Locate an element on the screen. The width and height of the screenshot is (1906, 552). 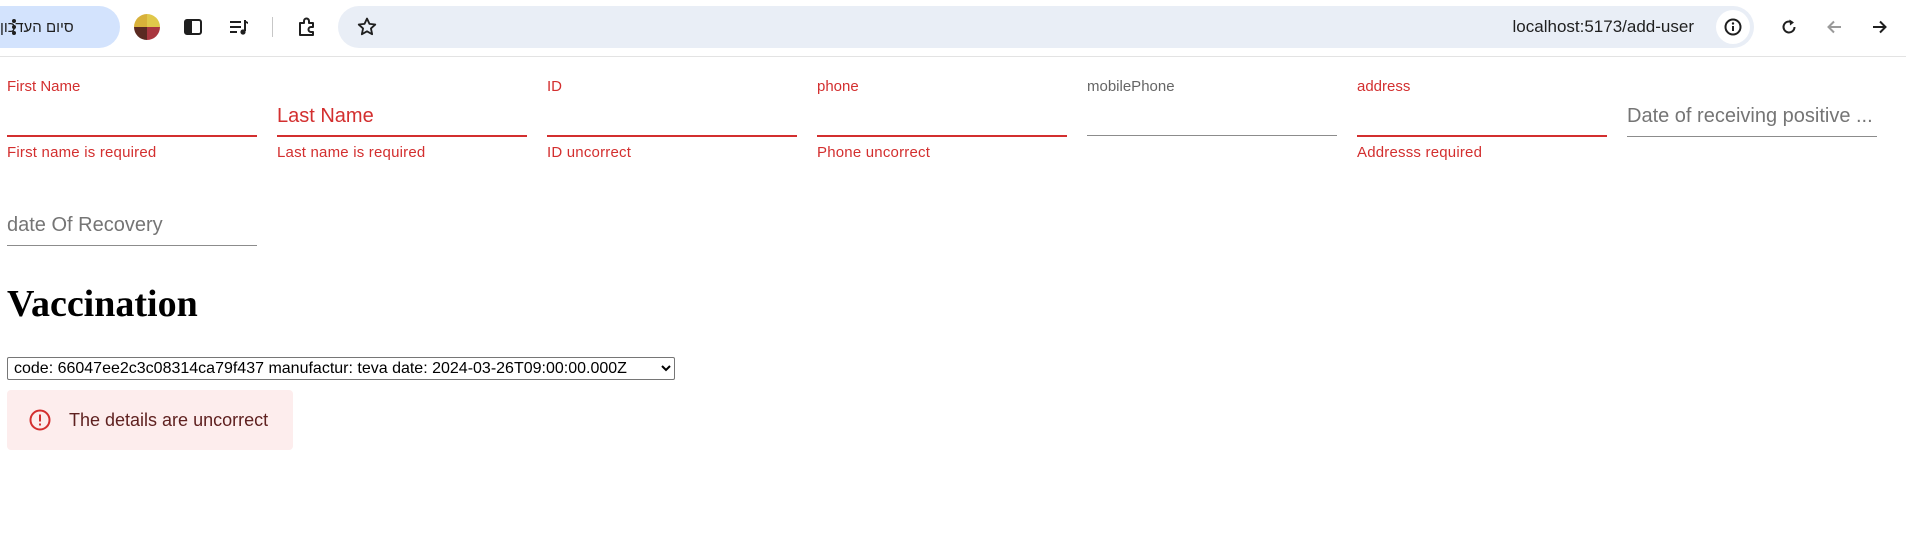
extensions-icon is located at coordinates (307, 27).